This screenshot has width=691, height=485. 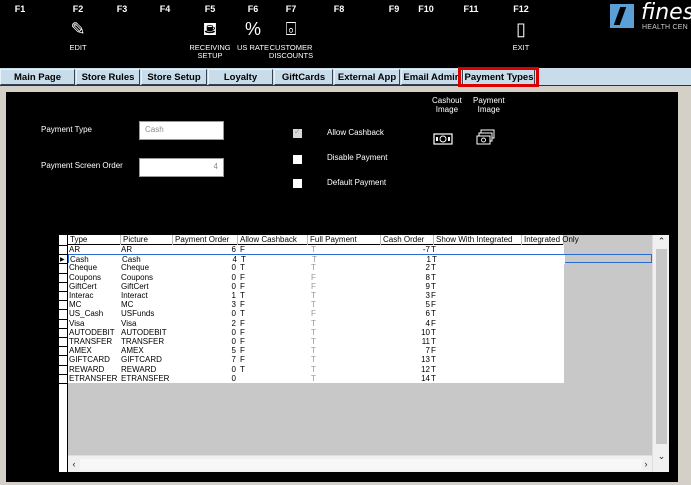 What do you see at coordinates (297, 183) in the screenshot?
I see `default-payment-checkbox` at bounding box center [297, 183].